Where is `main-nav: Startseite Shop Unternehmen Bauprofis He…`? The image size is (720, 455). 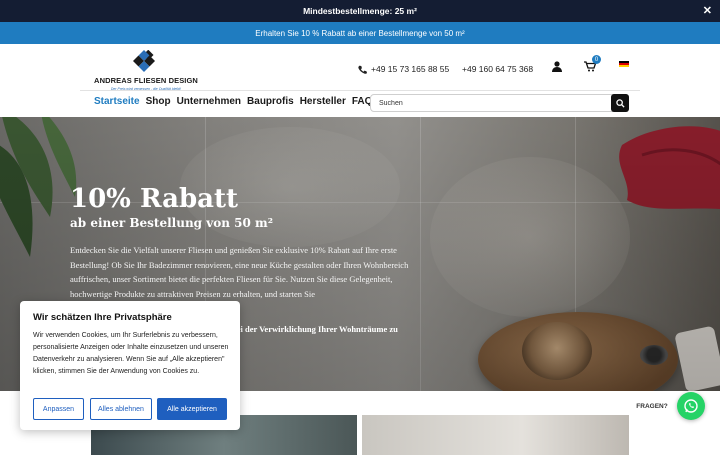
main-nav: Startseite Shop Unternehmen Bauprofis He… is located at coordinates (233, 101).